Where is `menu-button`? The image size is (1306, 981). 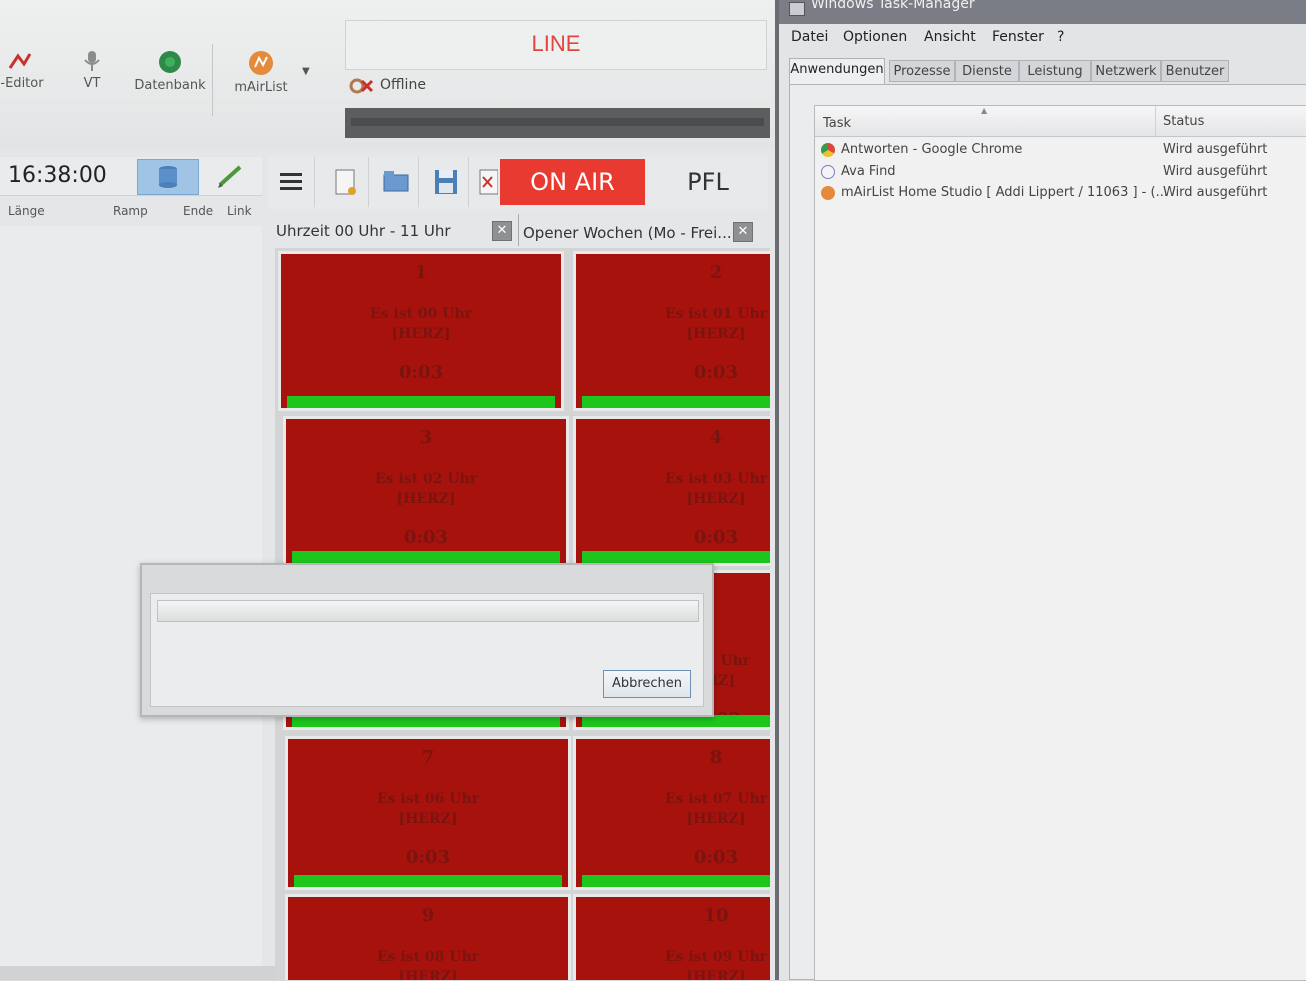 menu-button is located at coordinates (291, 182).